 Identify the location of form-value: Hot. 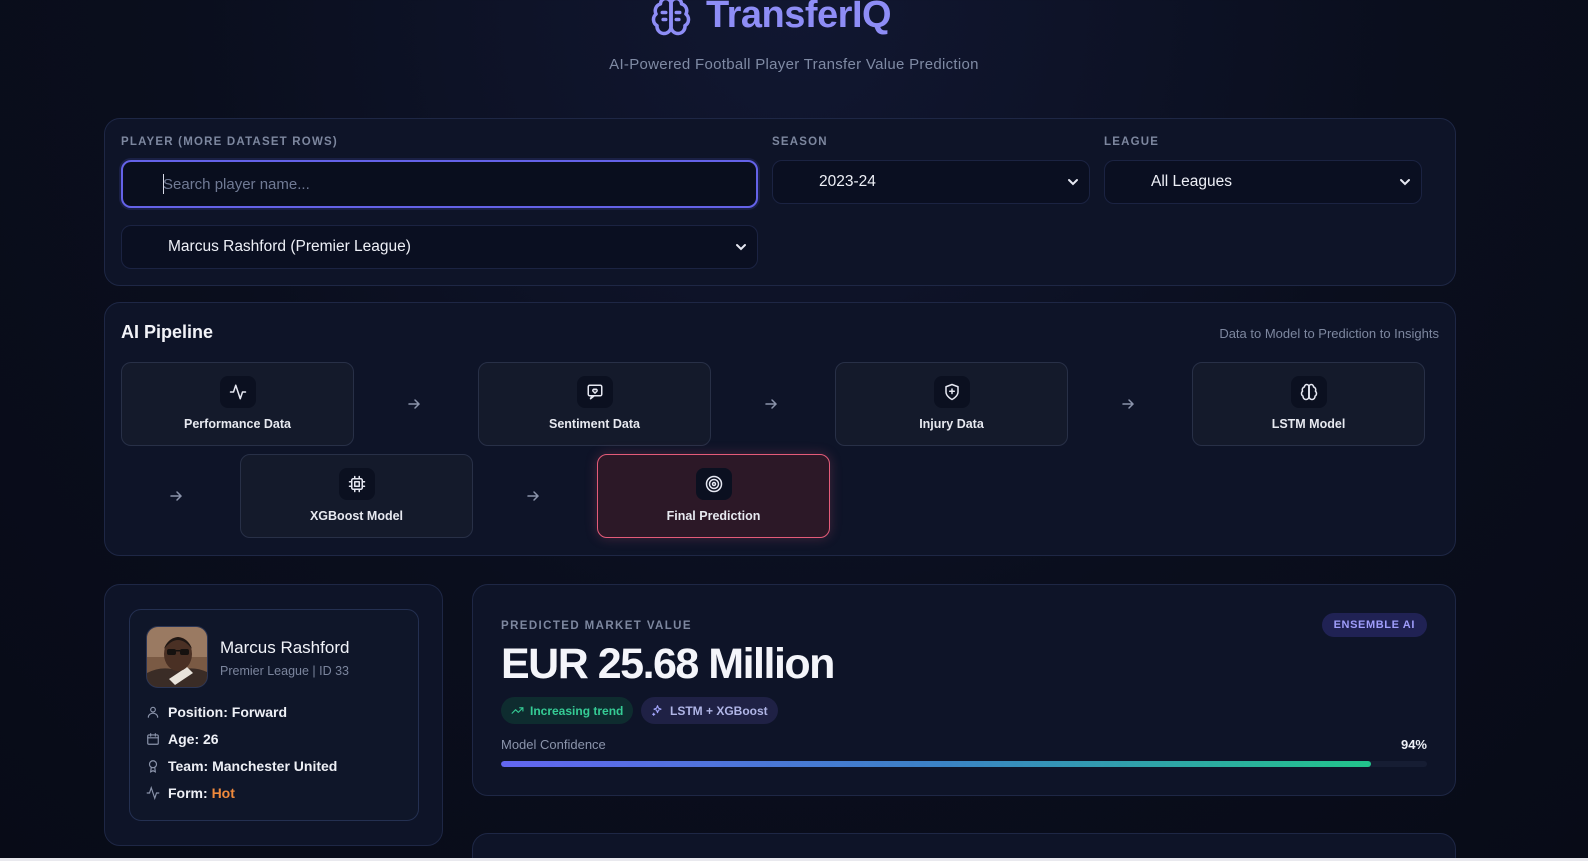
(223, 793).